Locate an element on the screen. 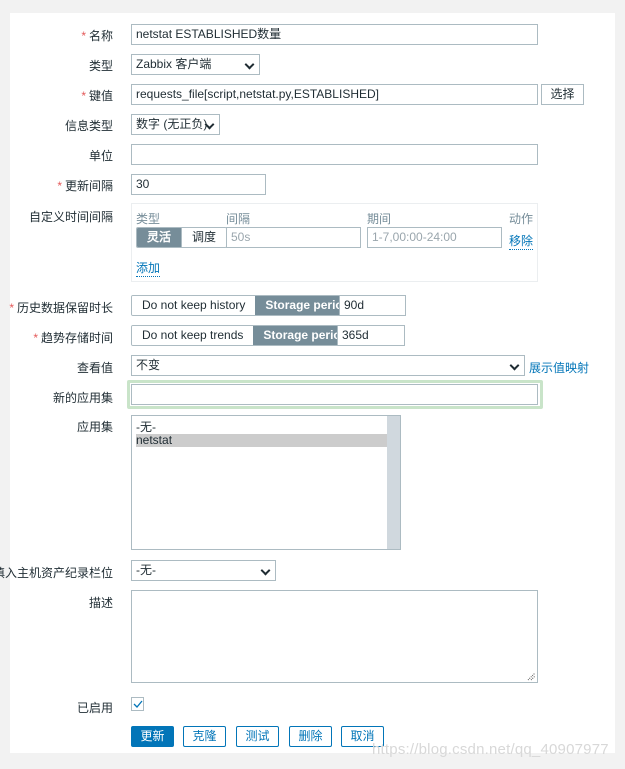 This screenshot has height=769, width=625. trends-mode-toggle: Do not keep trends Storage period is located at coordinates (245, 335).